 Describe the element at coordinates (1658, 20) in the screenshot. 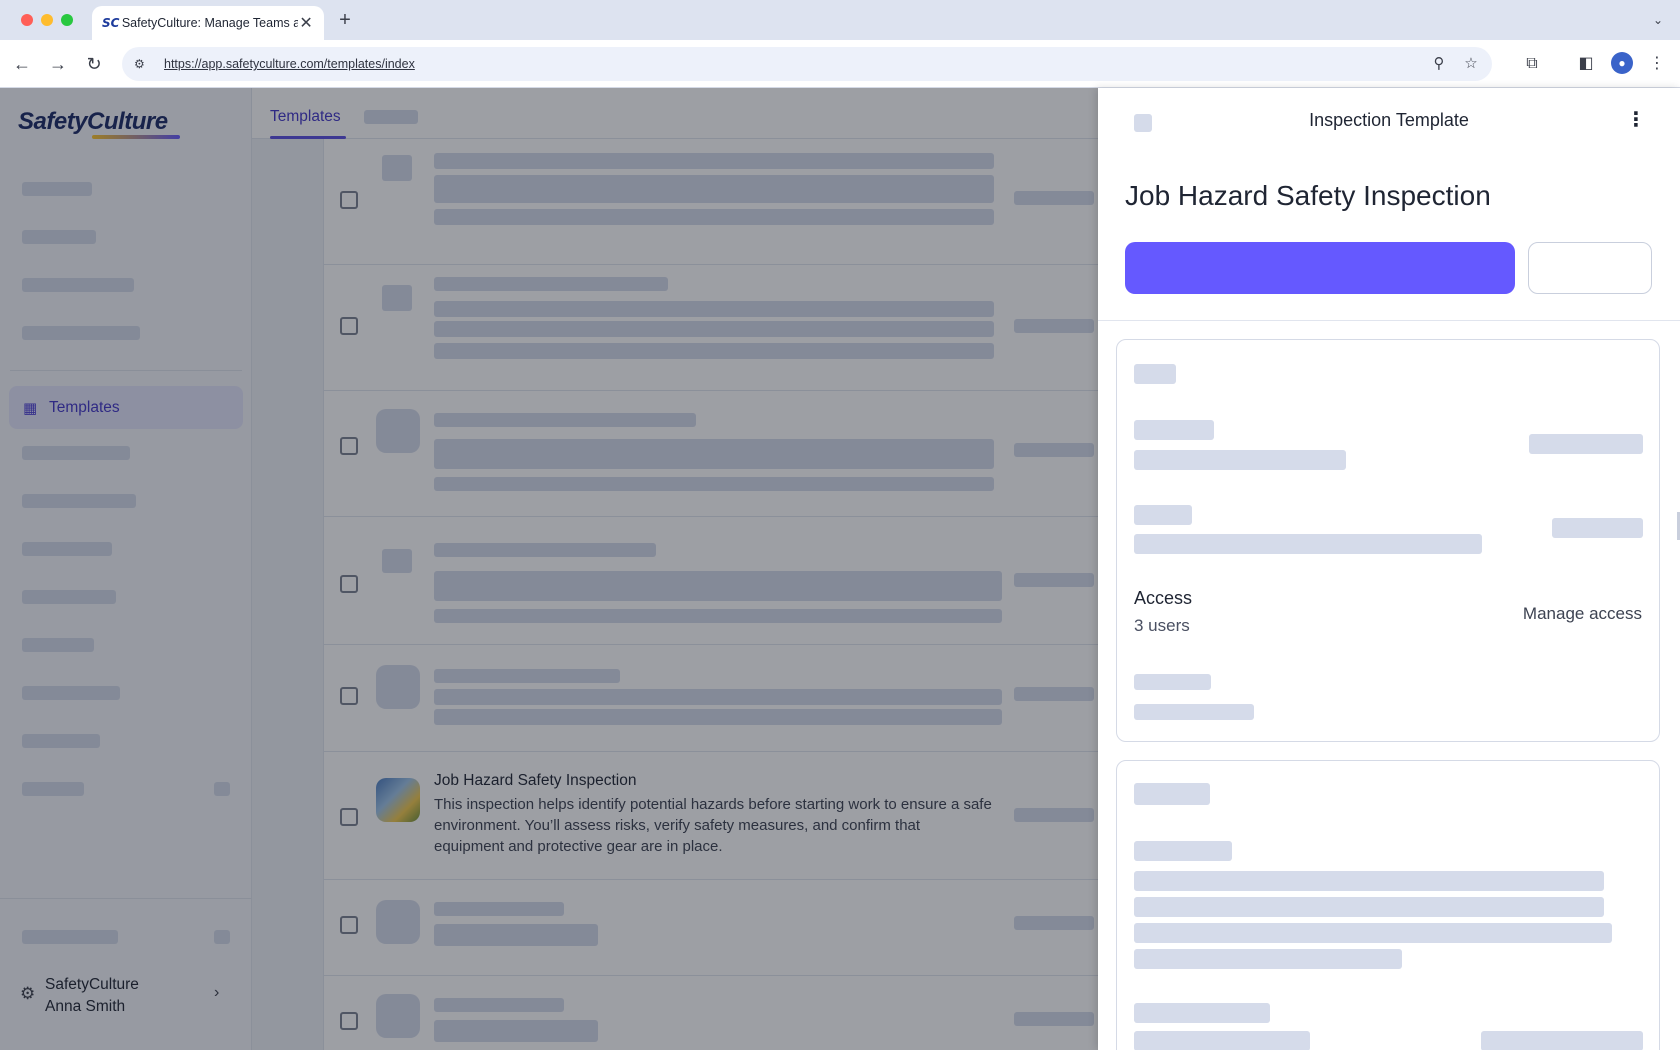

I see `tab-search-icon: ⌄` at that location.